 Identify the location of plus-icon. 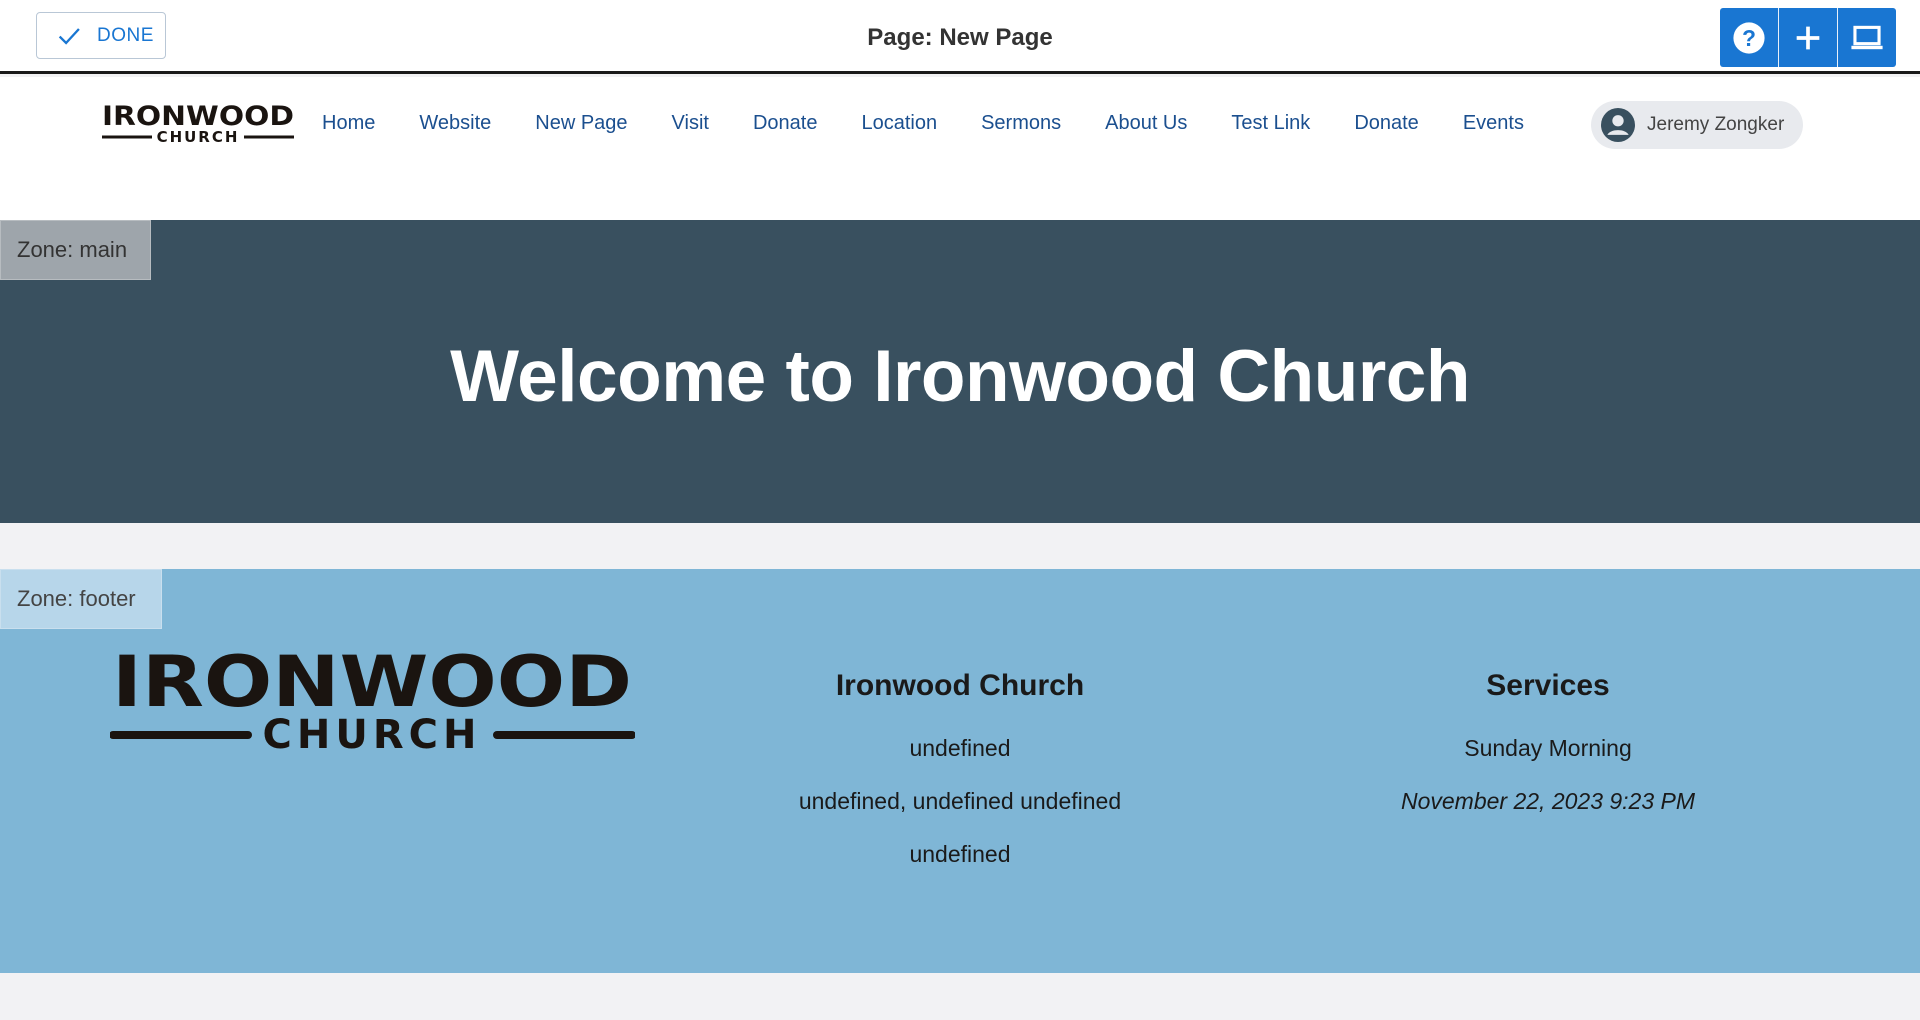
(1808, 37).